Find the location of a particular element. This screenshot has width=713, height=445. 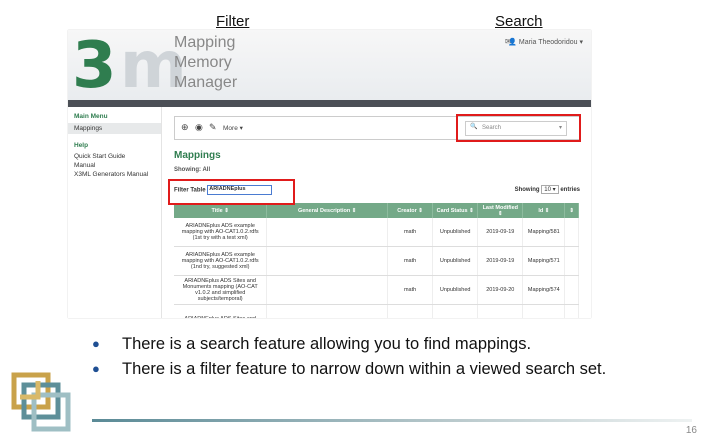

col-extra: ⇕ is located at coordinates (571, 210).